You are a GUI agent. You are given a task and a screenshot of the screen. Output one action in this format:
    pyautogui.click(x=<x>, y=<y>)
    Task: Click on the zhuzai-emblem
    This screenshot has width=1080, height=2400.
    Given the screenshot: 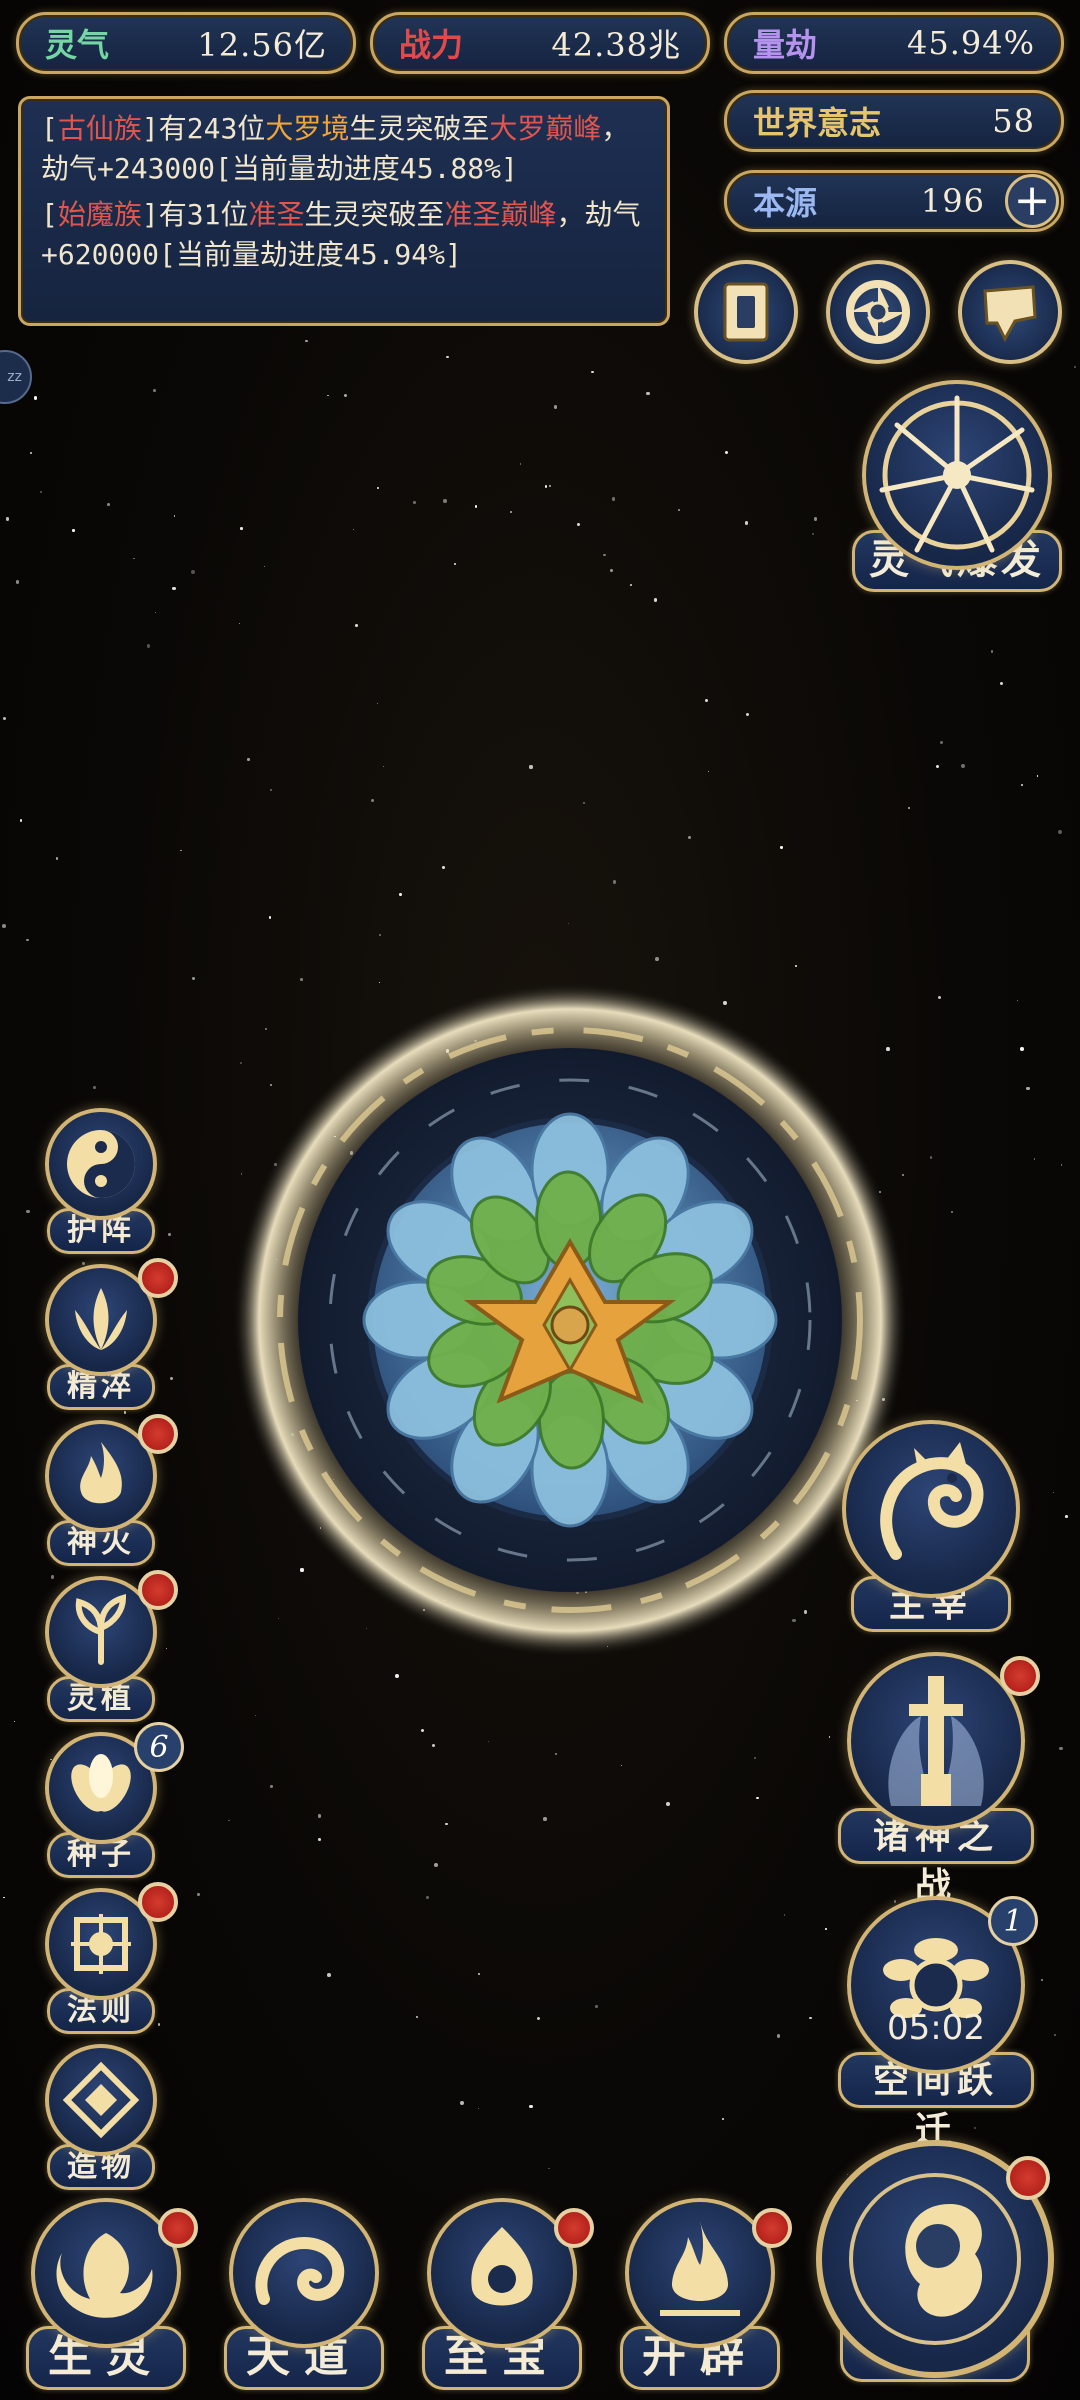 What is the action you would take?
    pyautogui.click(x=931, y=1509)
    